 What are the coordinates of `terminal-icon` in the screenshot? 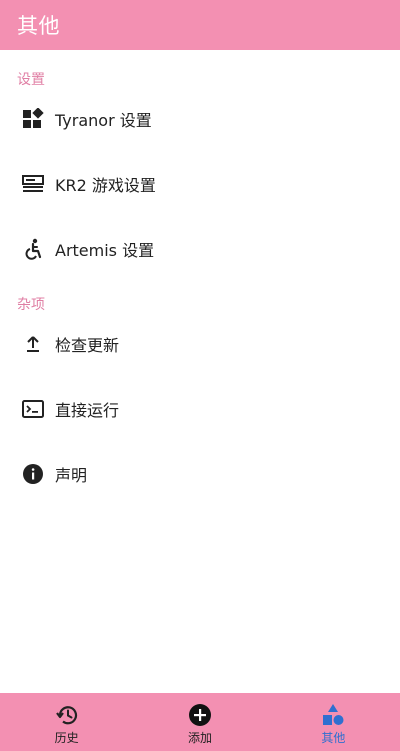 It's located at (33, 409).